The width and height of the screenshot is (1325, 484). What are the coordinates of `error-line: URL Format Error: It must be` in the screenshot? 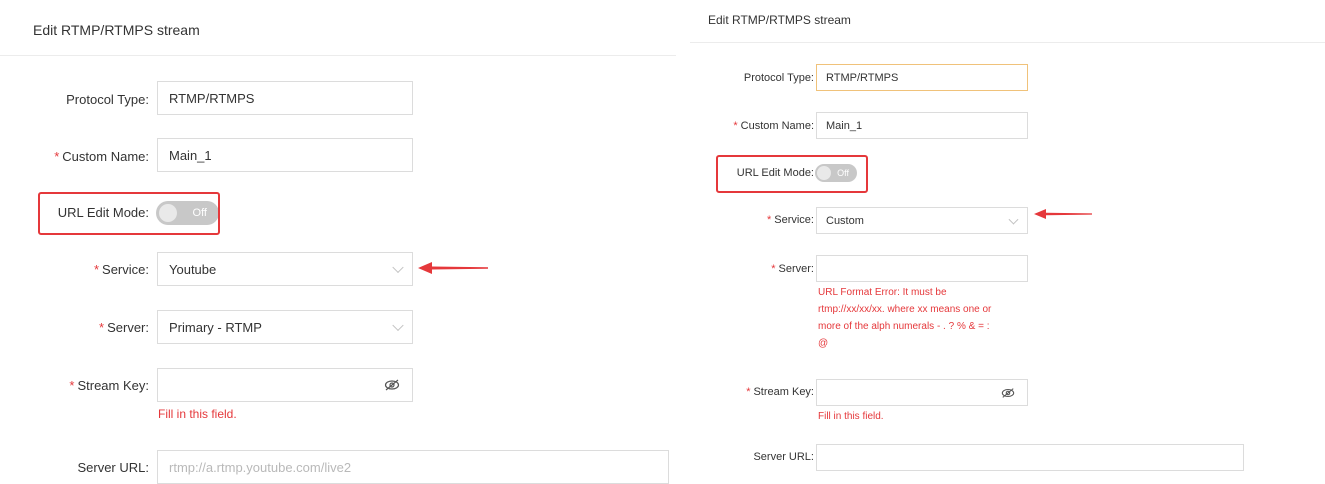 It's located at (882, 292).